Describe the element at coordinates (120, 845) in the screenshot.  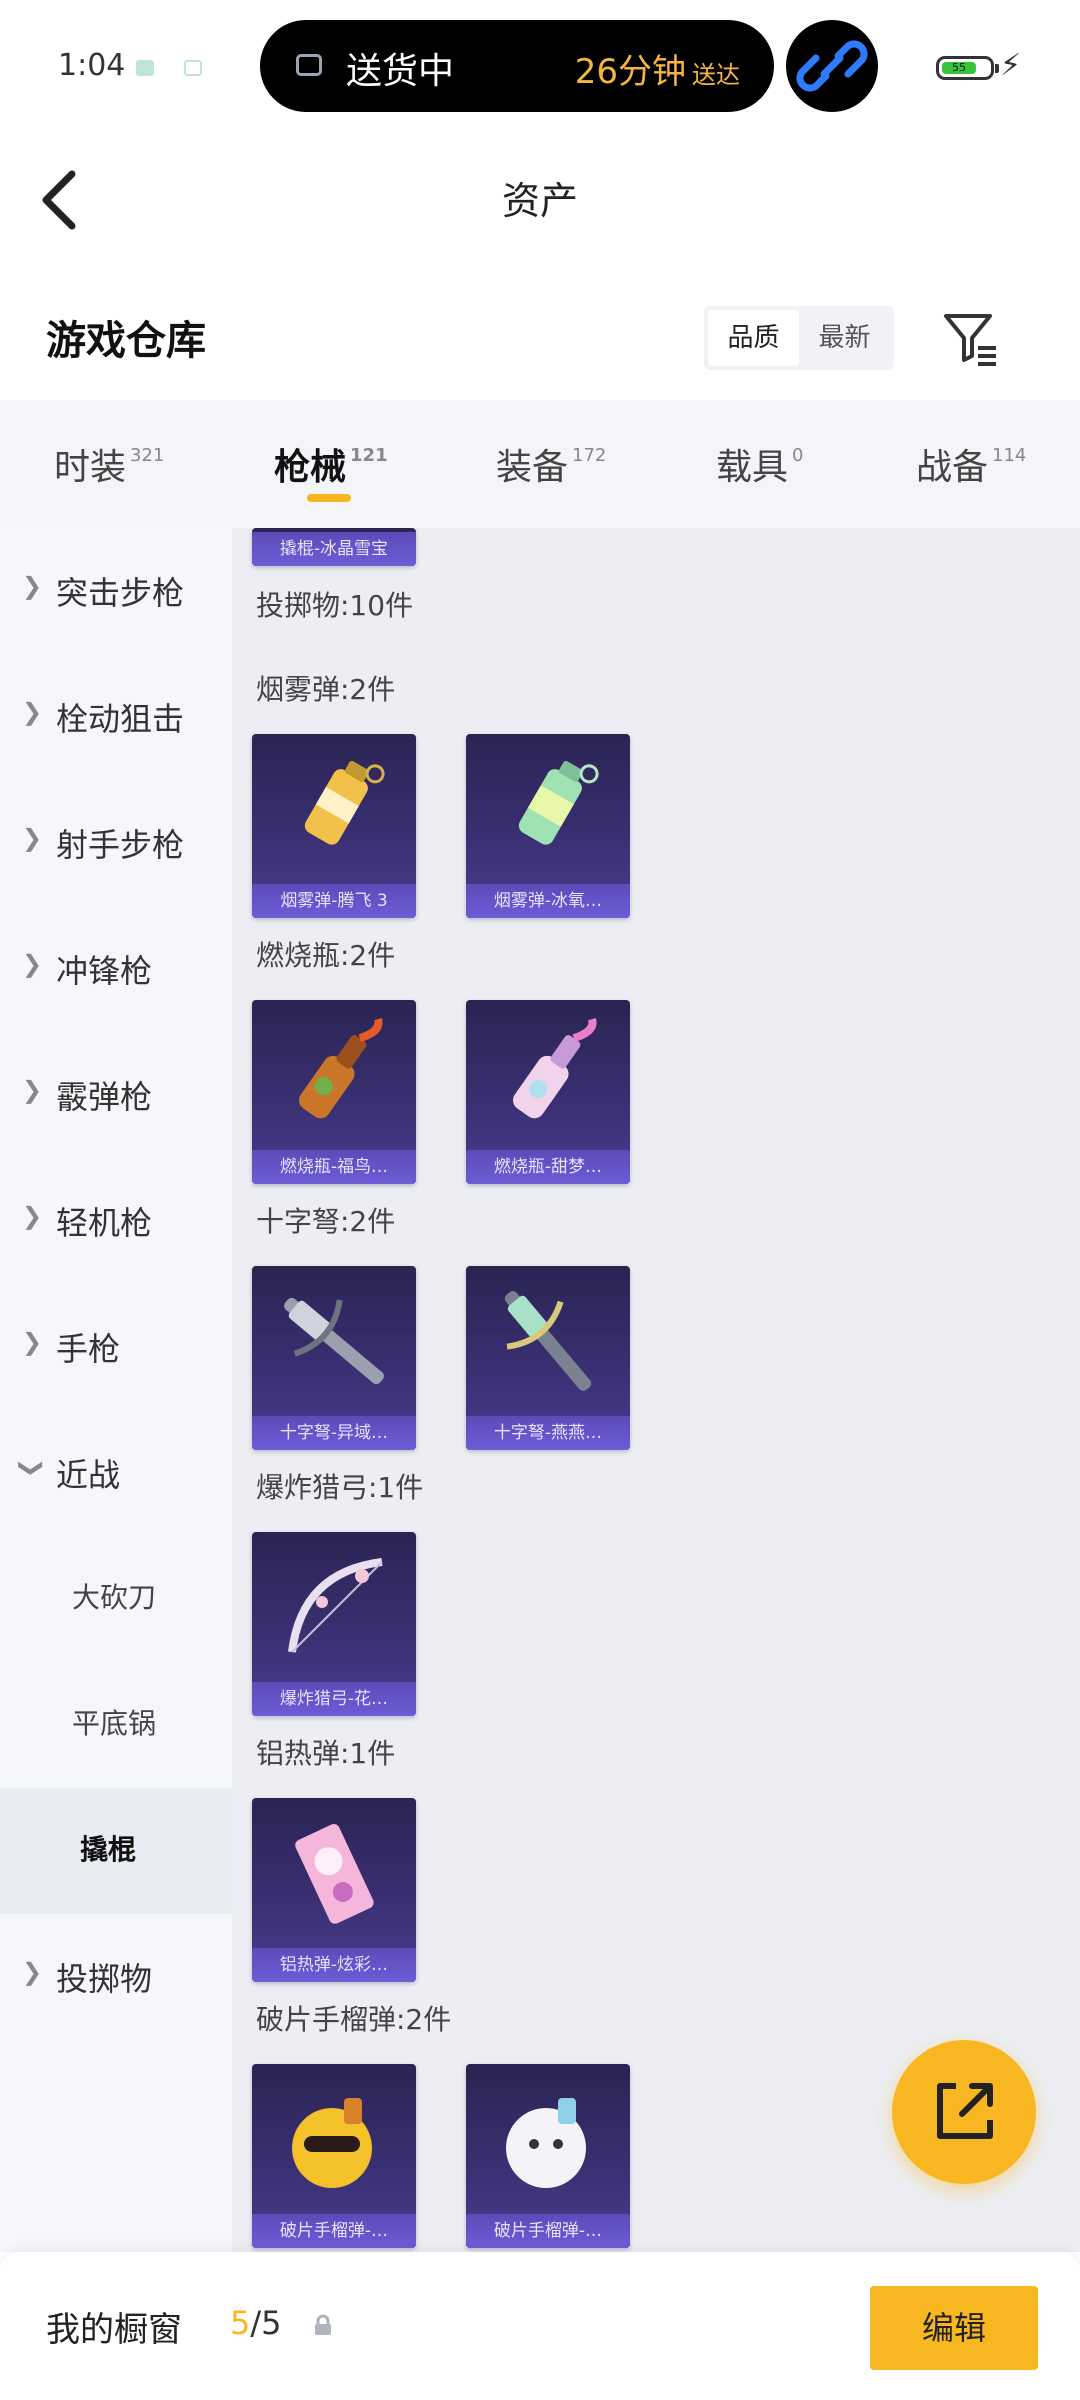
I see `sidebar-item-label: 射手步枪` at that location.